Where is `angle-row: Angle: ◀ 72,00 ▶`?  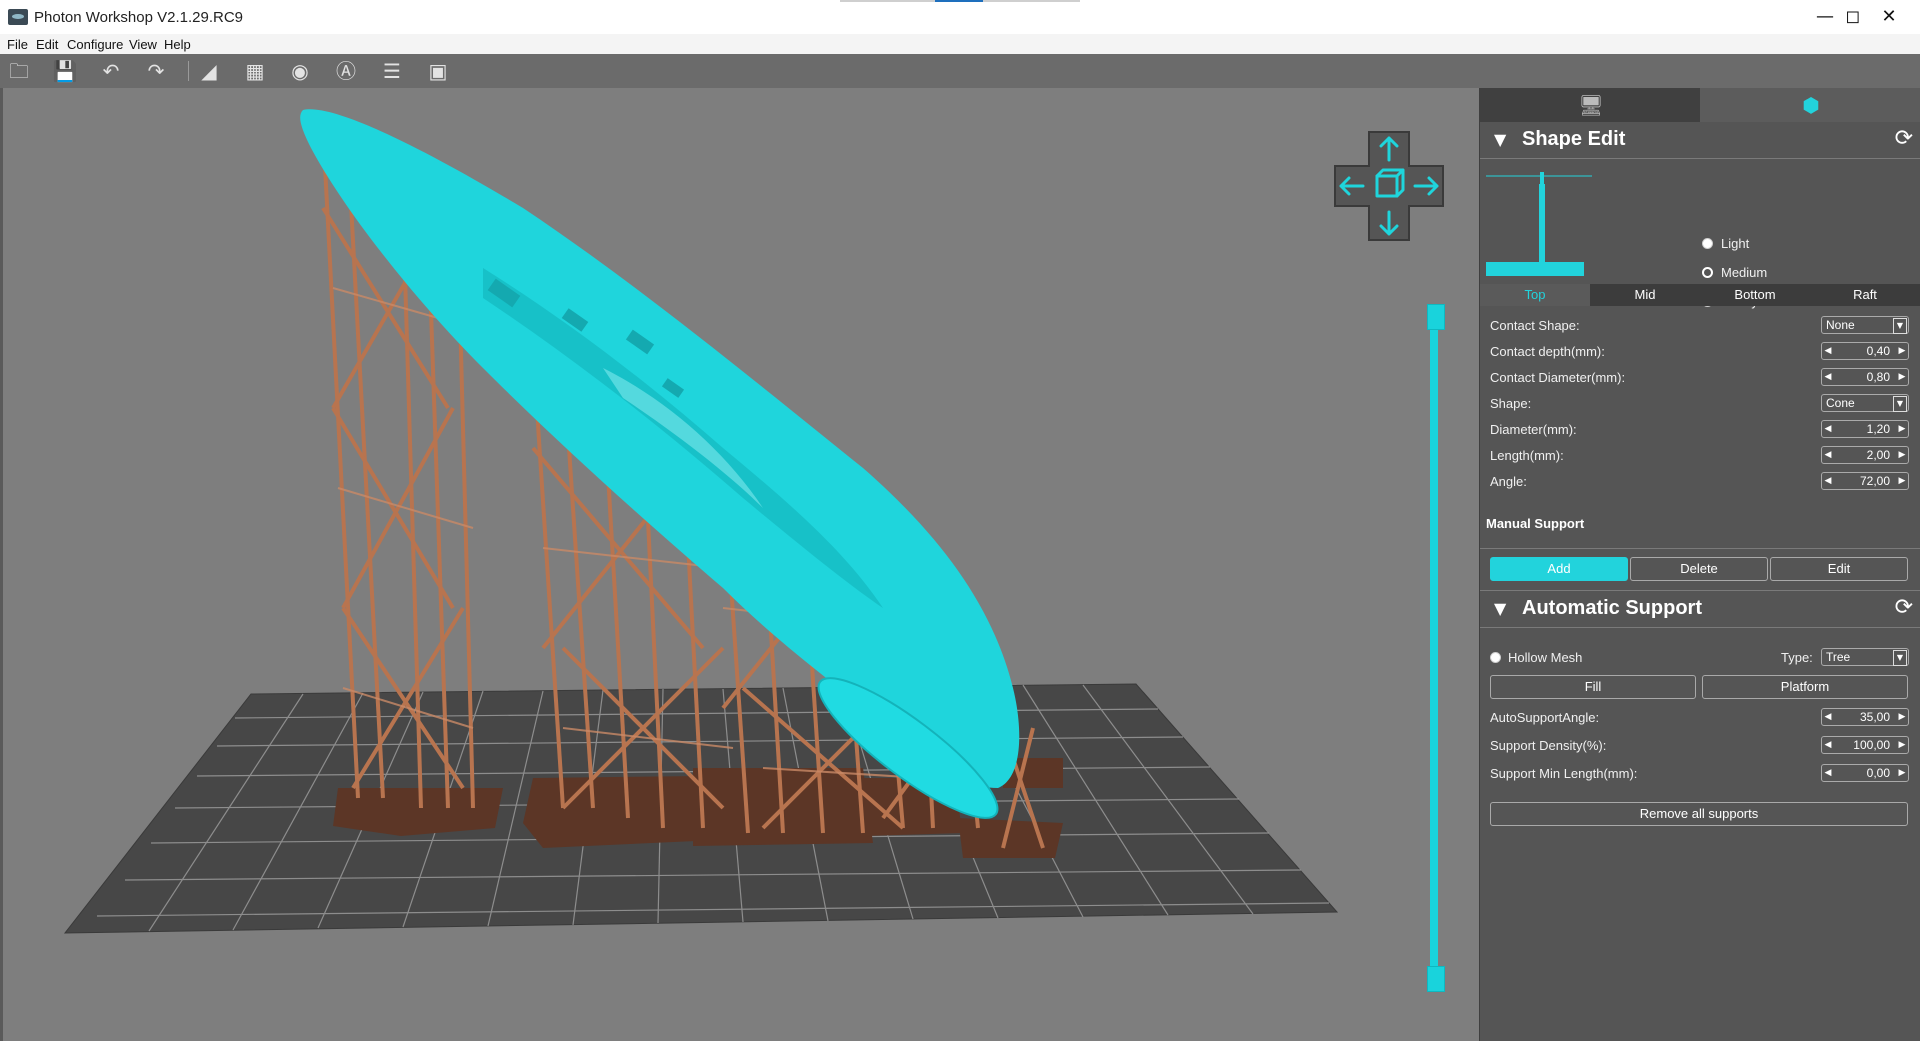 angle-row: Angle: ◀ 72,00 ▶ is located at coordinates (1700, 482).